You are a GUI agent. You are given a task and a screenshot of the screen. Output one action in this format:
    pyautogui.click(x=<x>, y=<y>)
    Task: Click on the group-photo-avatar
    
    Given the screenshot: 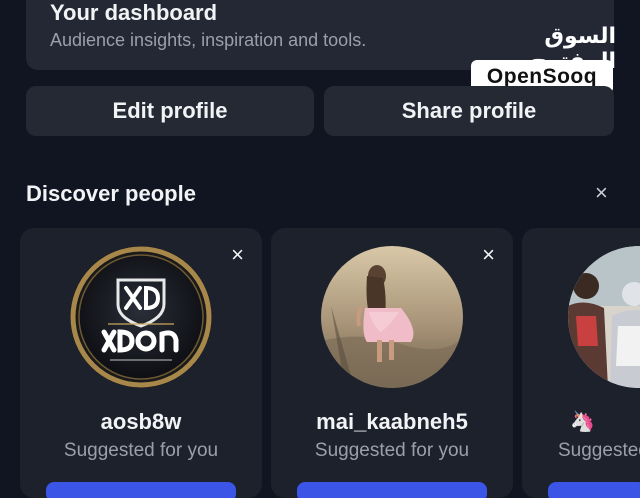 What is the action you would take?
    pyautogui.click(x=604, y=317)
    